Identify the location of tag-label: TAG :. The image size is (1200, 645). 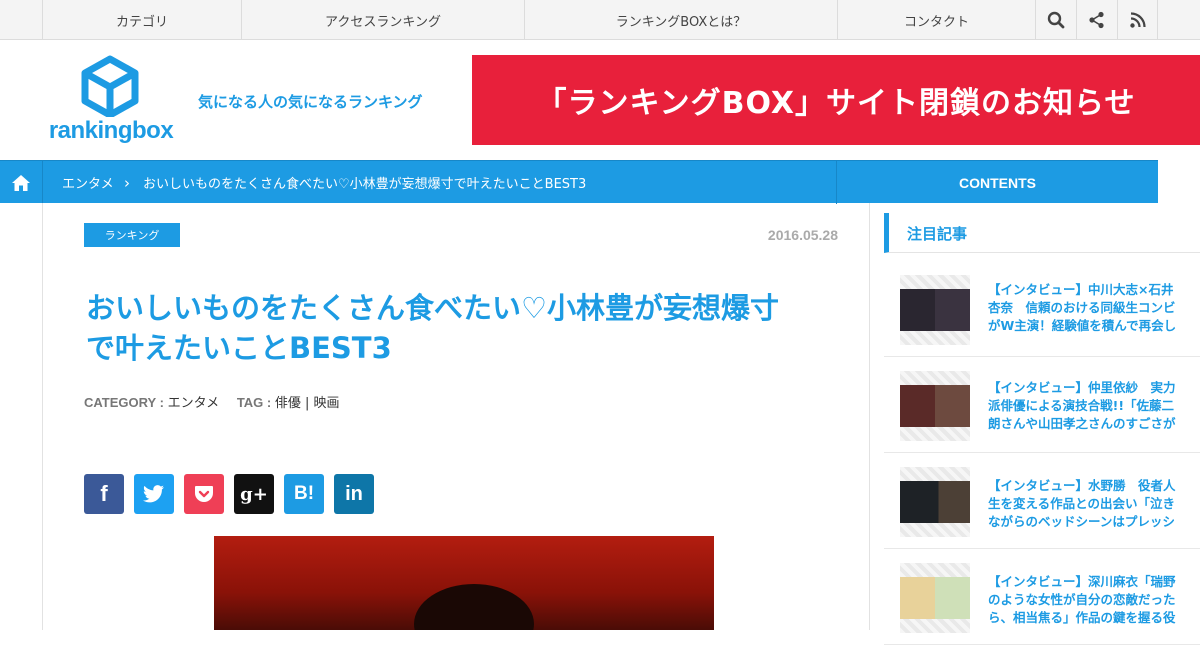
(254, 402).